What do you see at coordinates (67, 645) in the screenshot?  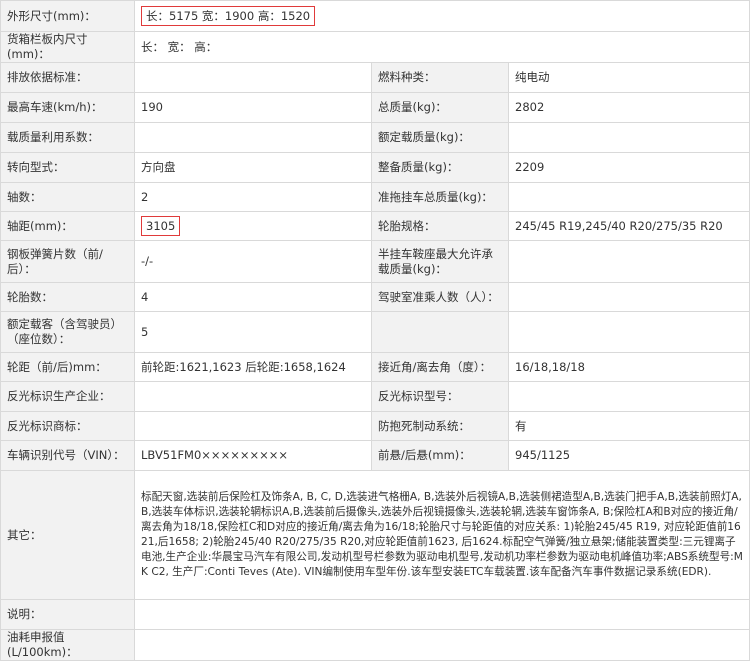 I see `fuel-consumption-label: 油耗申报值(L/100km)：` at bounding box center [67, 645].